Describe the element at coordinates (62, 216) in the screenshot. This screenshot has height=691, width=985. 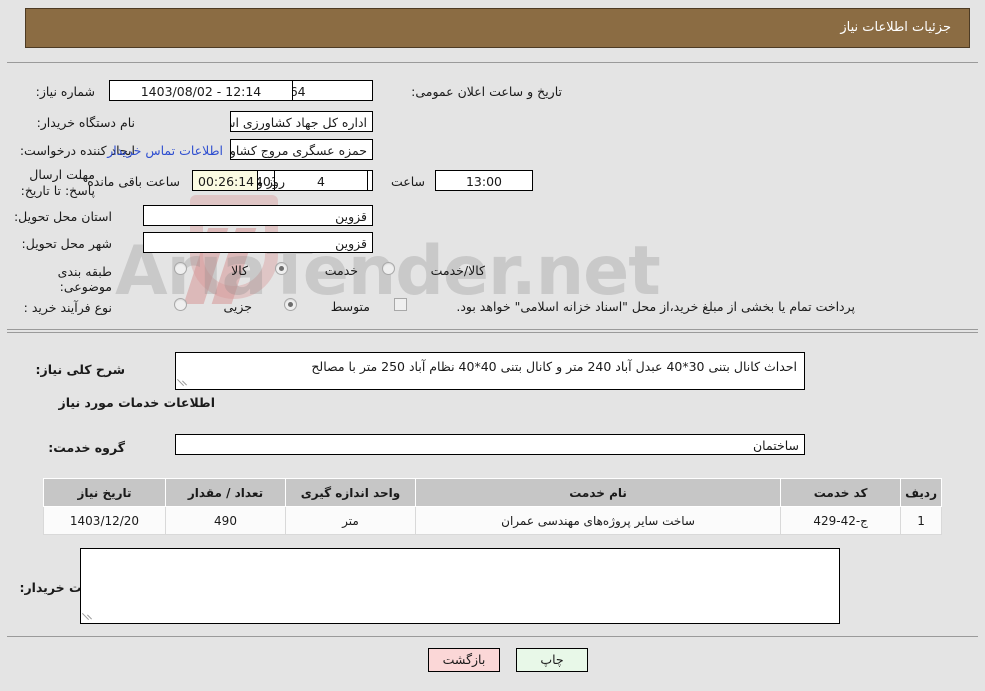
I see `province-label: استان محل تحویل:` at that location.